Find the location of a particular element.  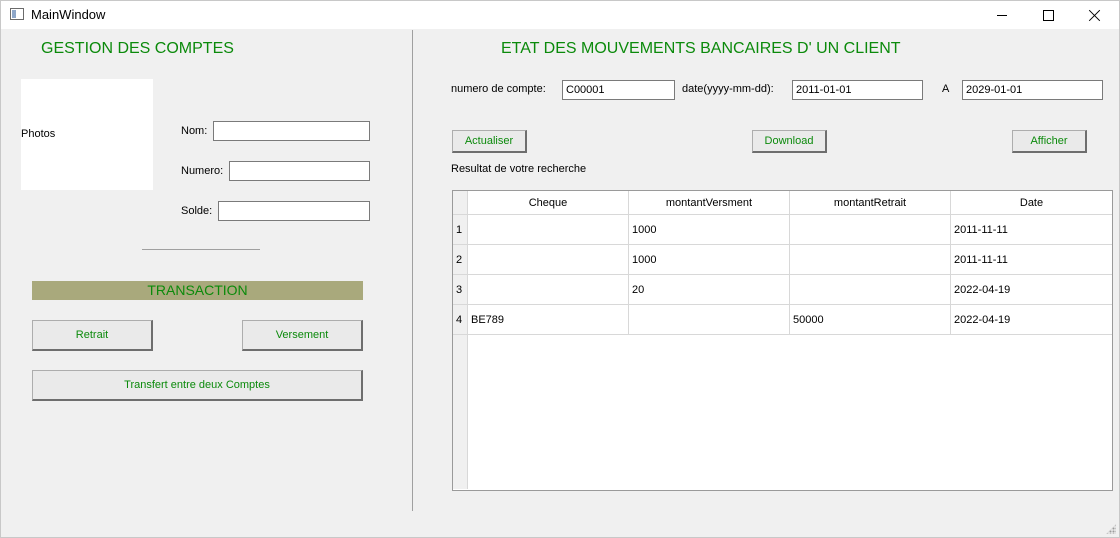

app-window-icon is located at coordinates (17, 14).